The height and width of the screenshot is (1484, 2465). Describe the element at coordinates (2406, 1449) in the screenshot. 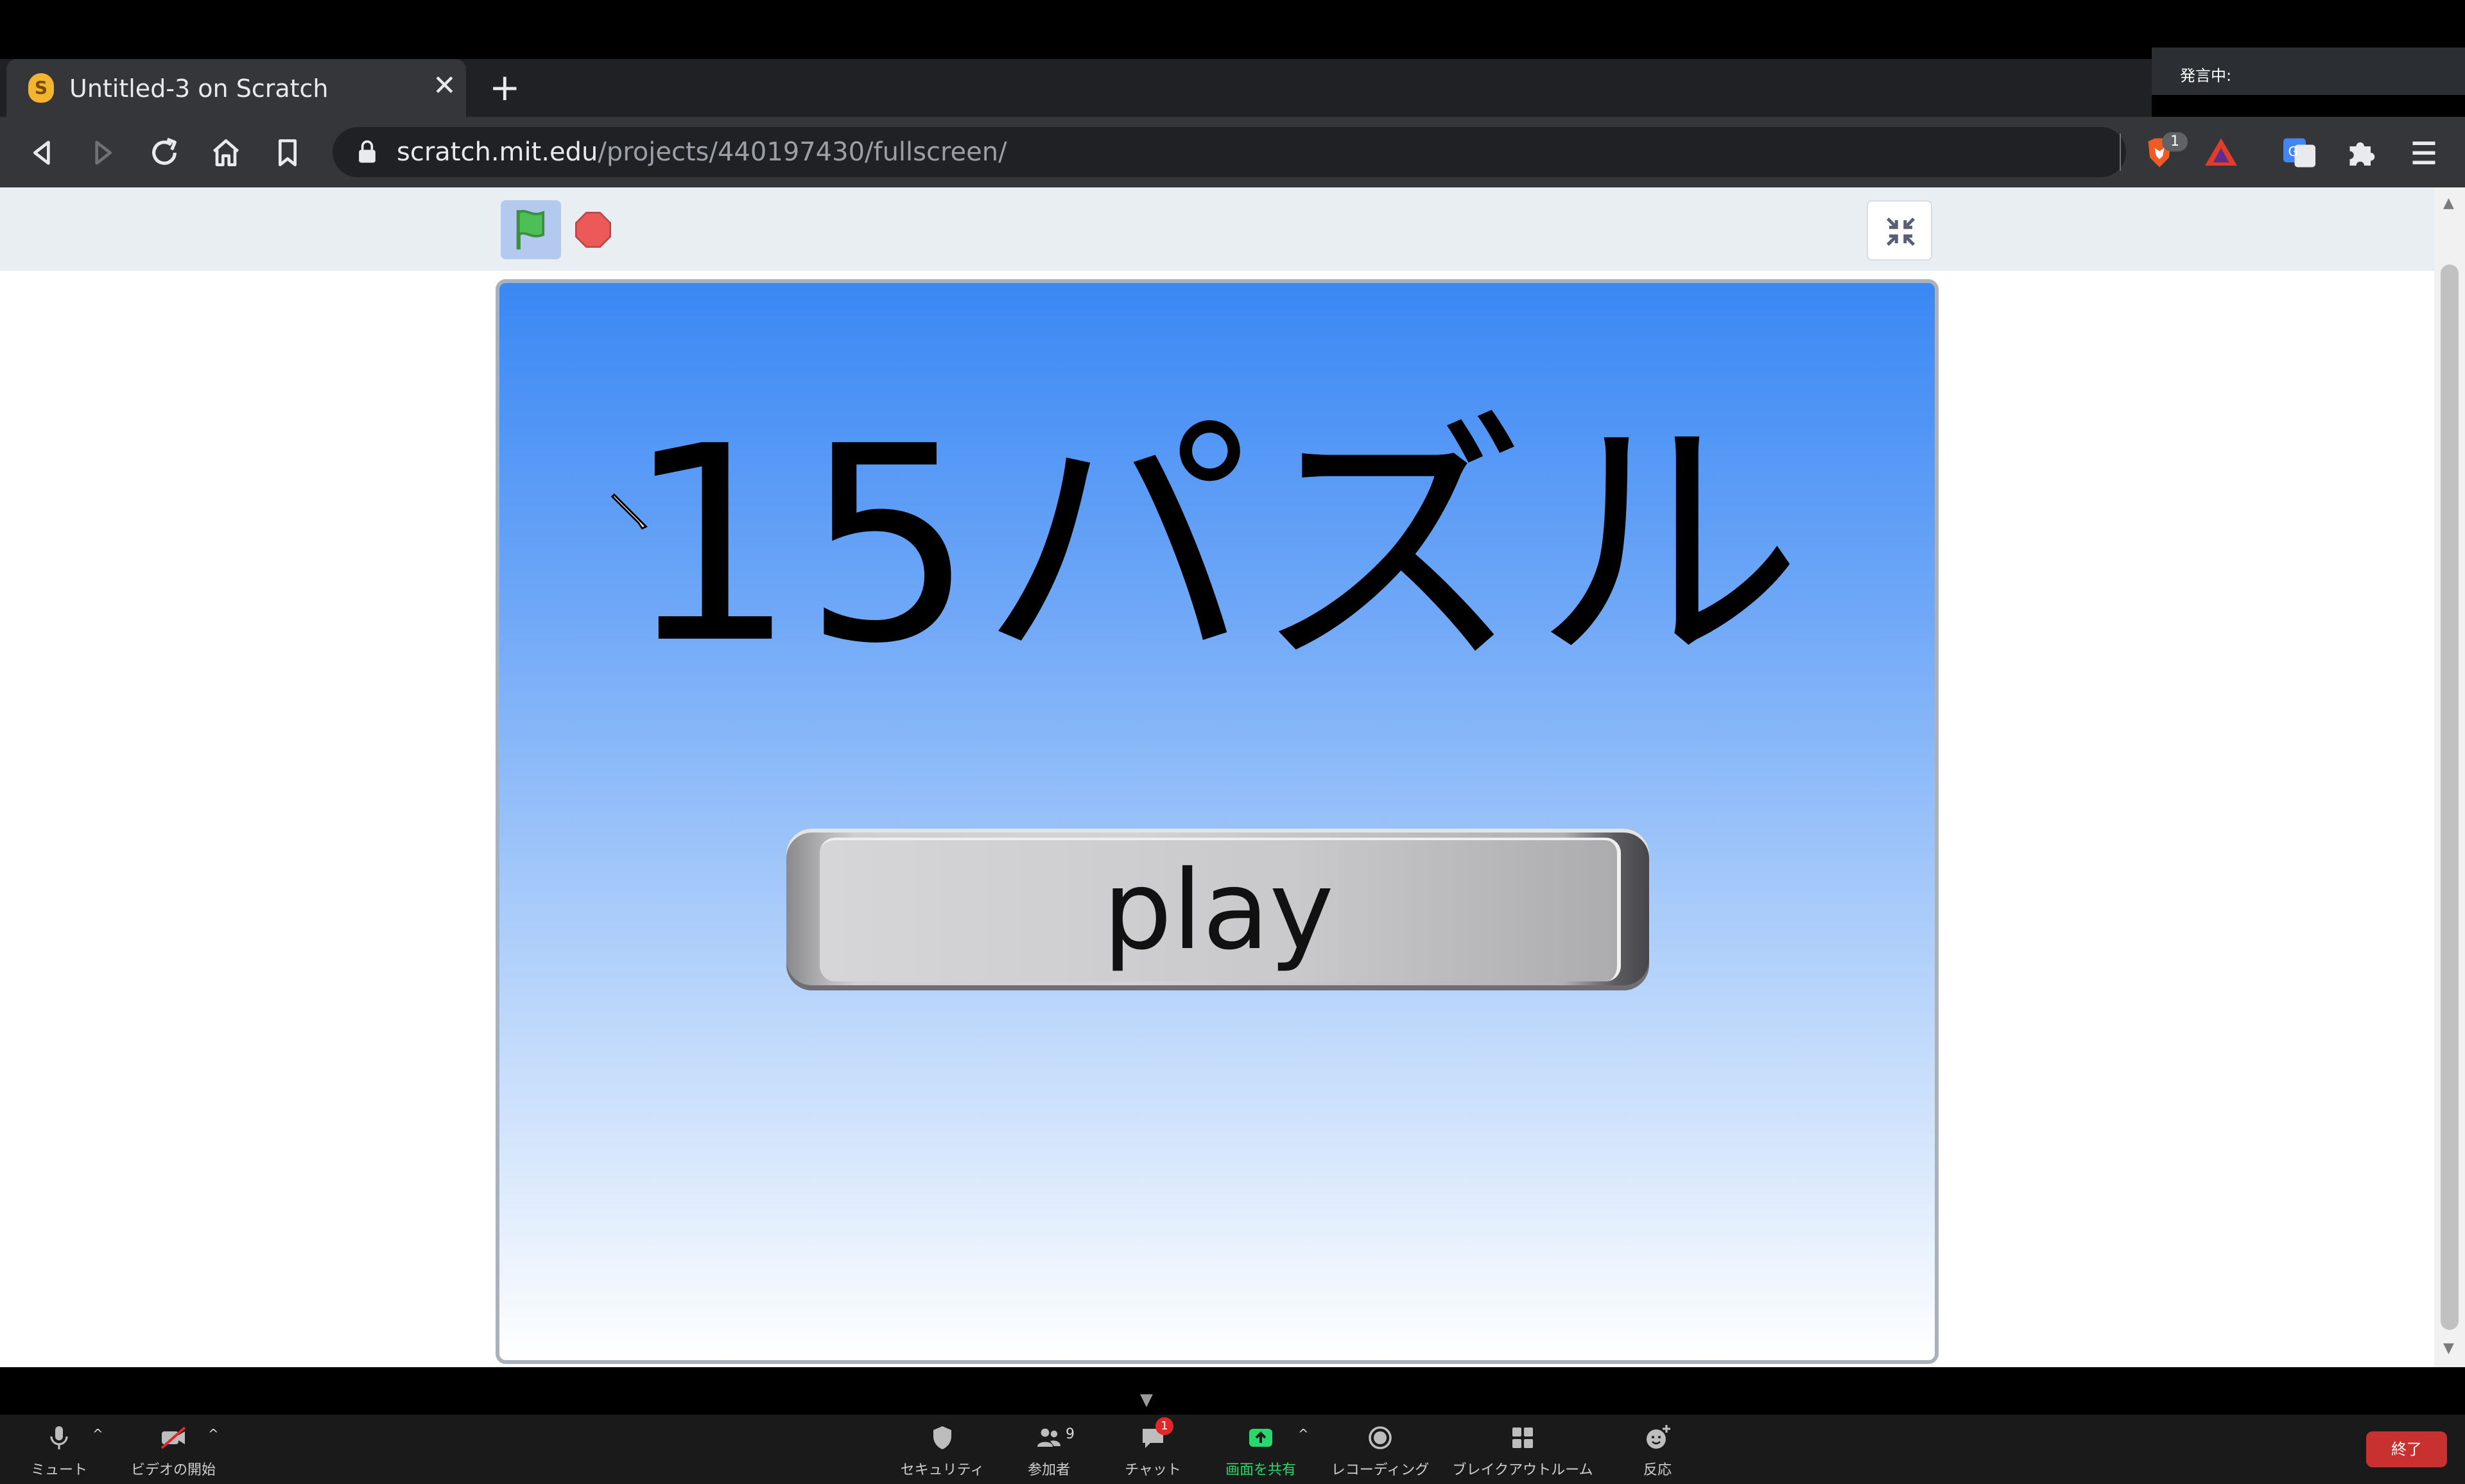

I see `zoom-end-meeting-button: 終了` at that location.